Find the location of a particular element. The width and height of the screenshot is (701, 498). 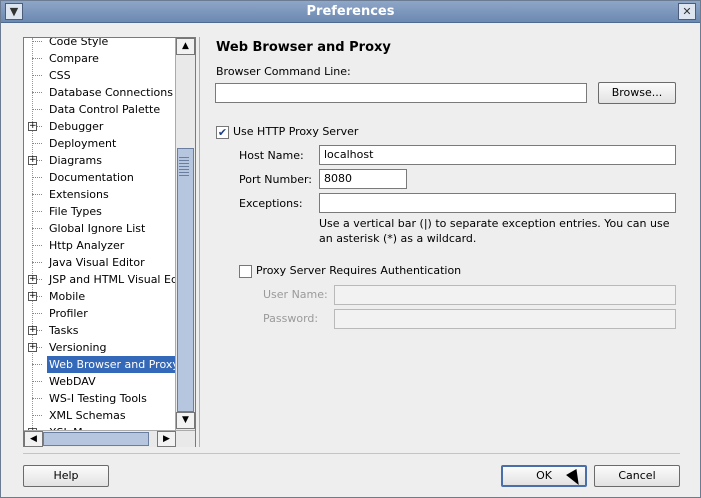

tree-item-label: Profiler is located at coordinates (68, 313).